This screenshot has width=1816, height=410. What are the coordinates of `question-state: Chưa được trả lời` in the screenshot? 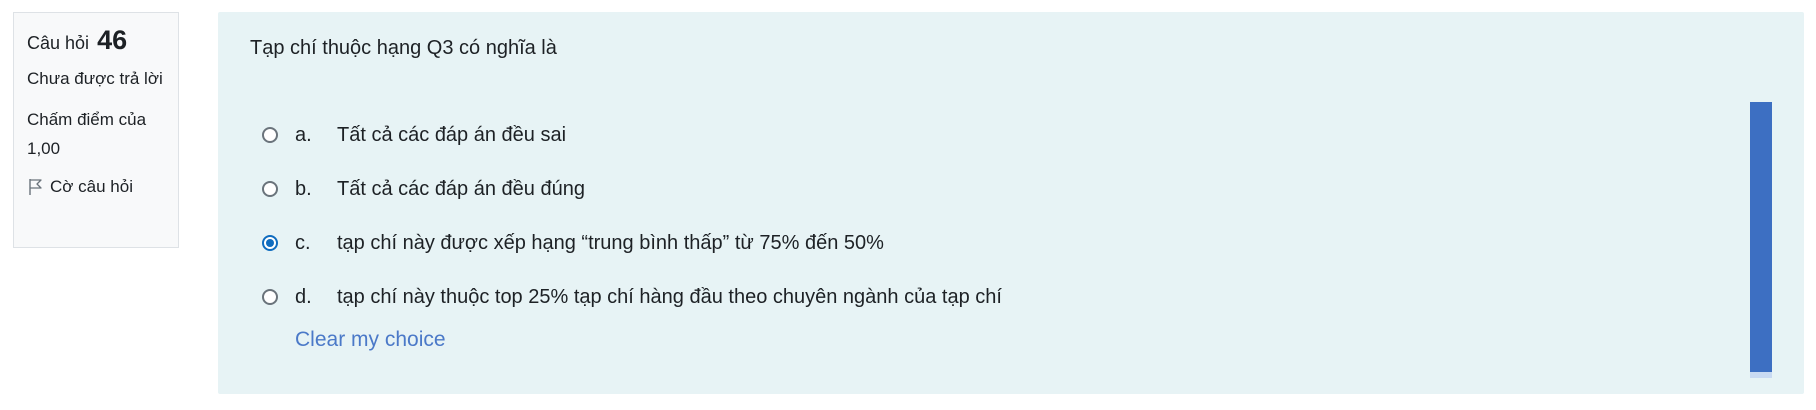 It's located at (95, 78).